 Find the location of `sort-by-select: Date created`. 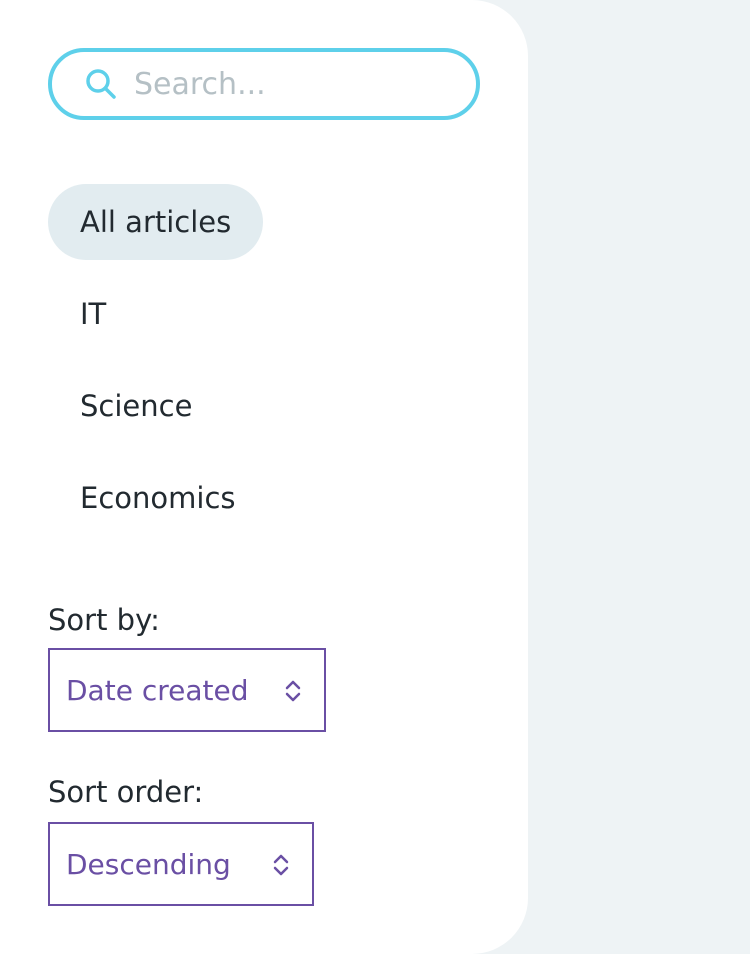

sort-by-select: Date created is located at coordinates (187, 690).